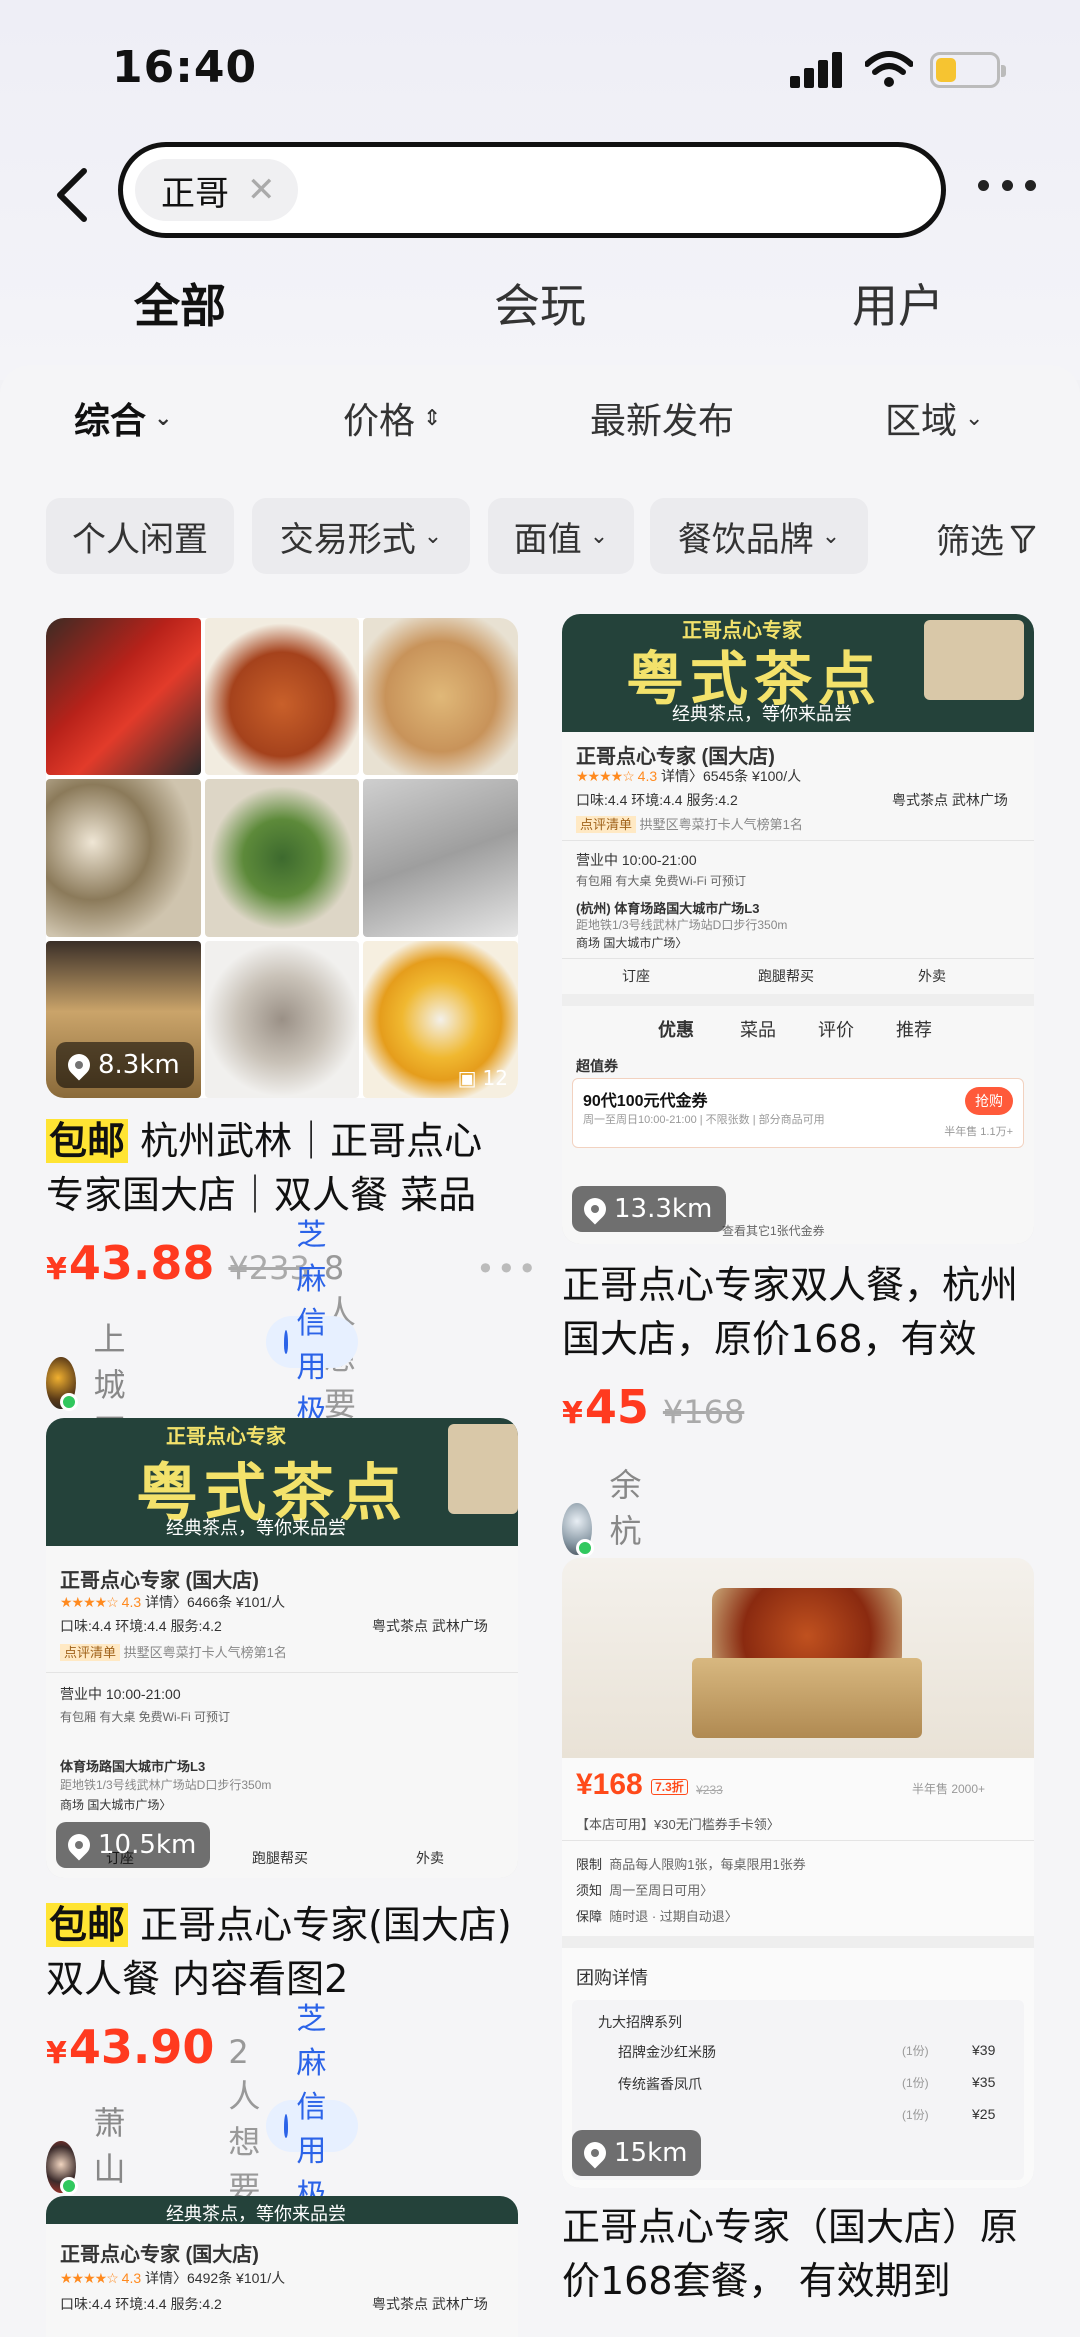 The width and height of the screenshot is (1080, 2337). I want to click on clear-query-icon: ✕, so click(261, 190).